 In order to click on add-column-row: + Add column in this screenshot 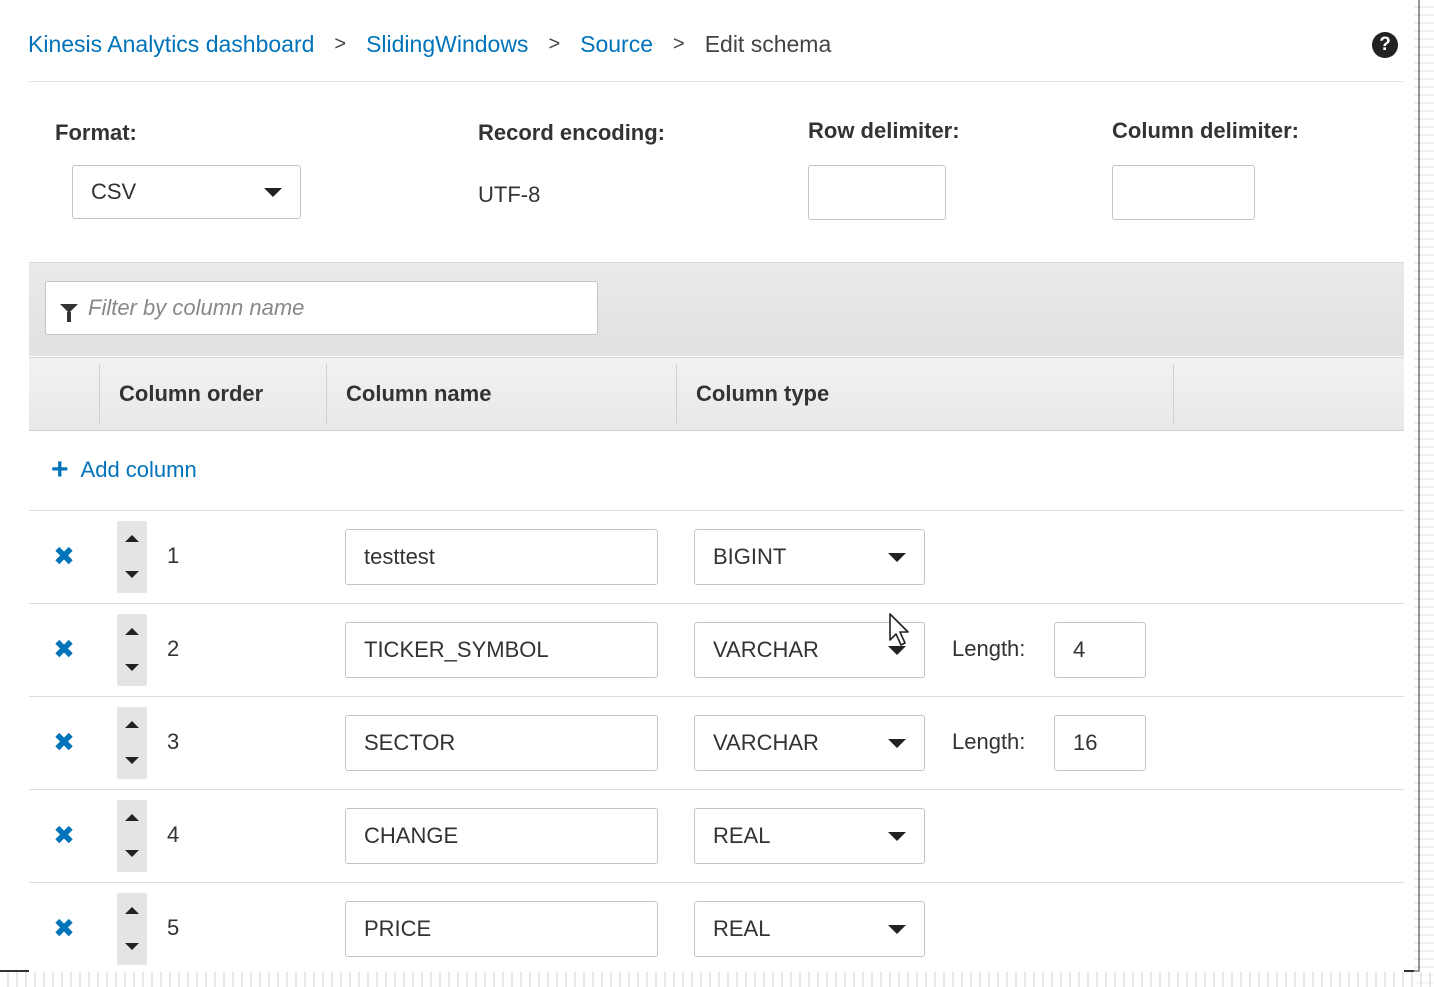, I will do `click(716, 471)`.